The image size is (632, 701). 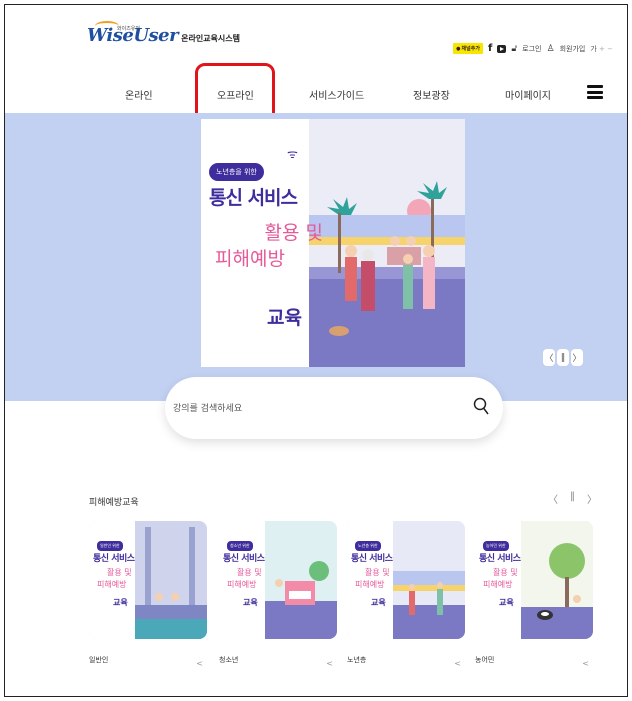 I want to click on lock-icon: 🔓︎, so click(x=514, y=48).